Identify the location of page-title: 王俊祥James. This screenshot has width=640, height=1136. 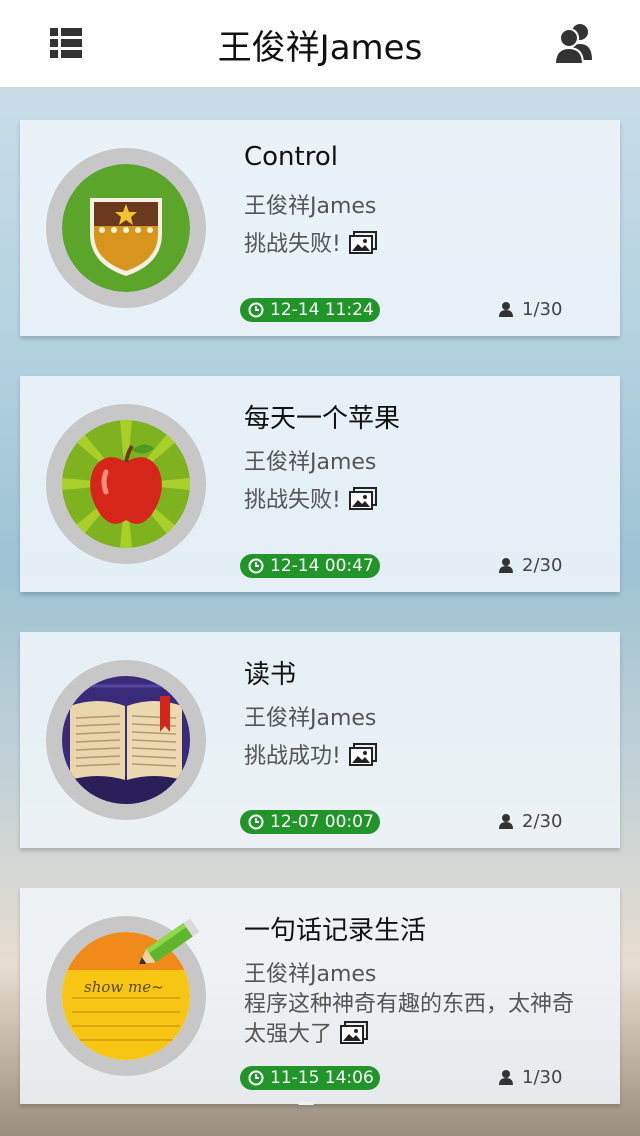
(320, 48).